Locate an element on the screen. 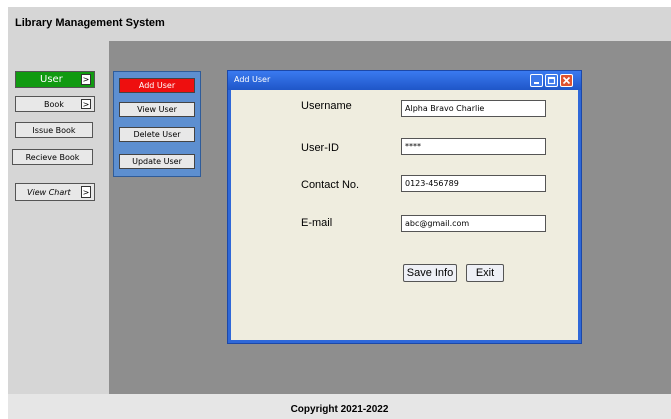  sidebar-item-user: User > is located at coordinates (55, 79).